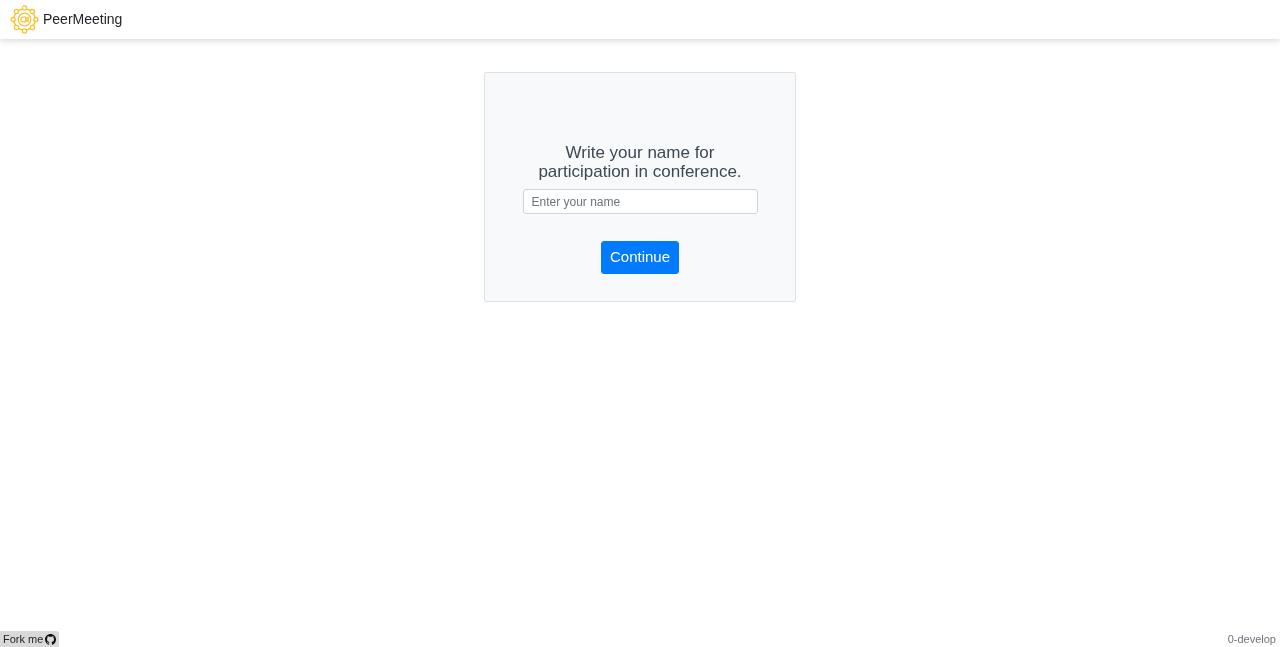 This screenshot has width=1280, height=647. Describe the element at coordinates (30, 639) in the screenshot. I see `fork-me-link: Fork me` at that location.